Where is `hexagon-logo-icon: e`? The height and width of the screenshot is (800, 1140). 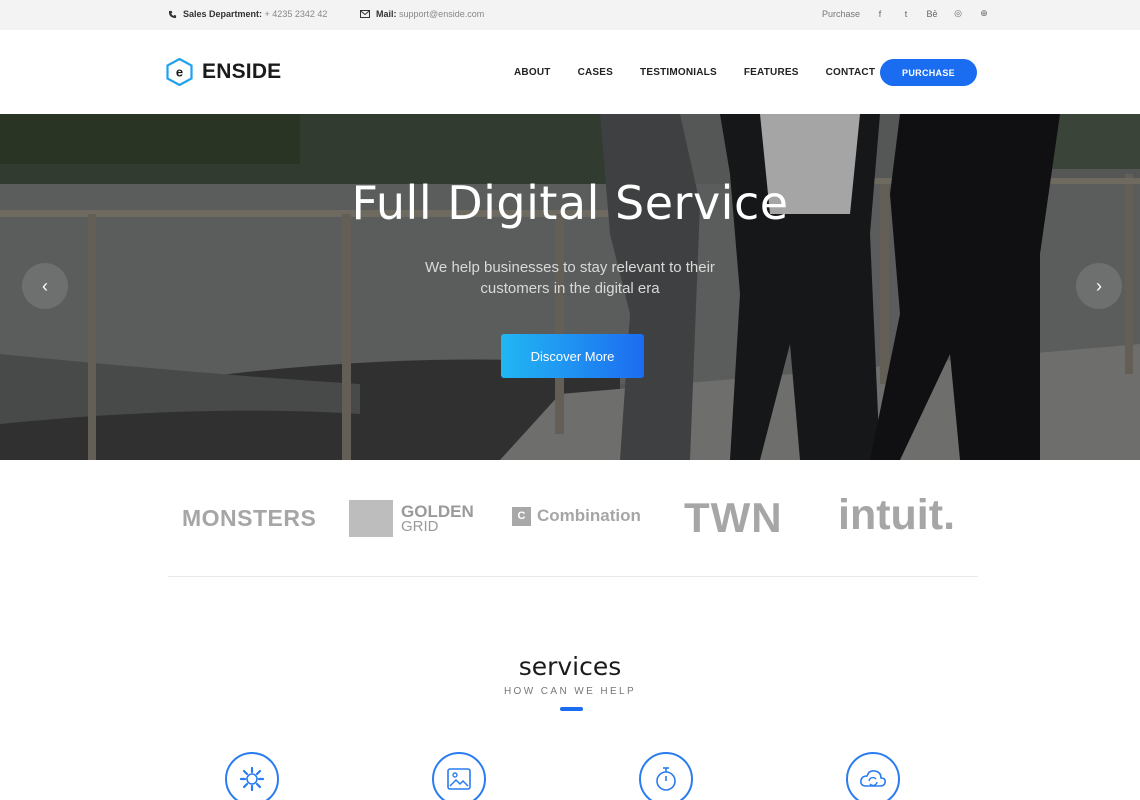 hexagon-logo-icon: e is located at coordinates (179, 72).